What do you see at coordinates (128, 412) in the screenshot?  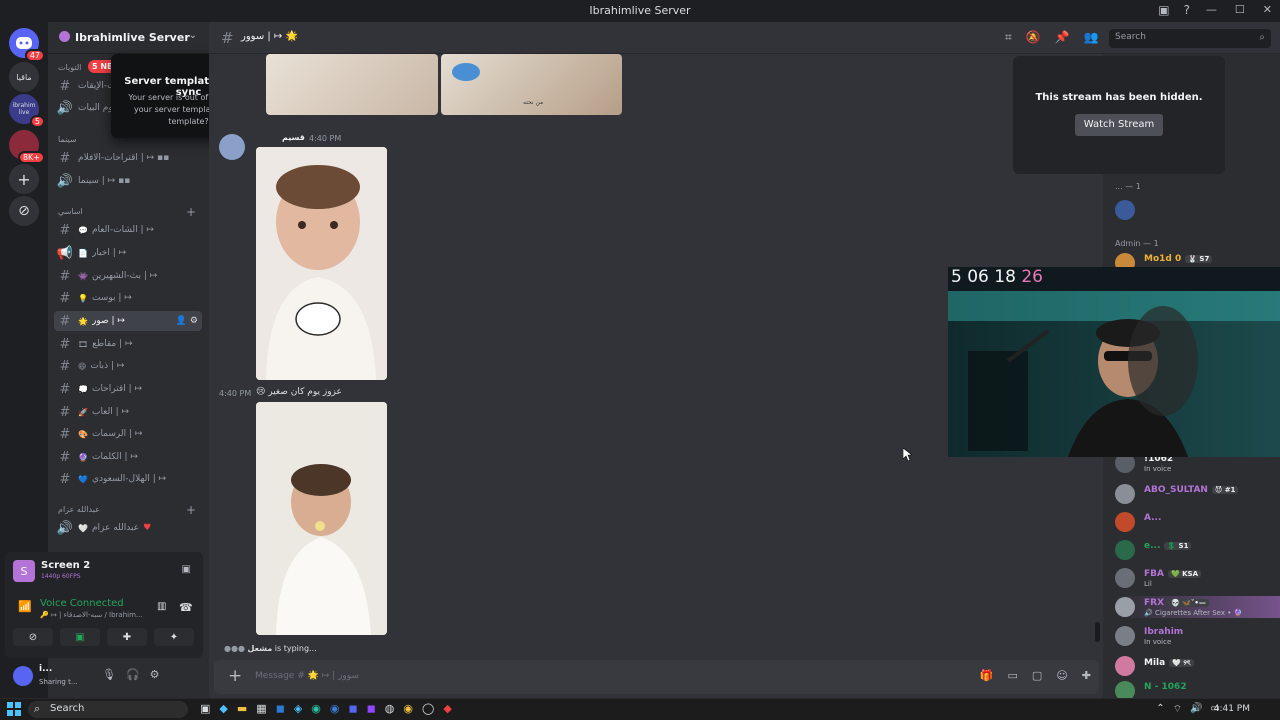 I see `channel-item: # 🚀 العاب | ↦` at bounding box center [128, 412].